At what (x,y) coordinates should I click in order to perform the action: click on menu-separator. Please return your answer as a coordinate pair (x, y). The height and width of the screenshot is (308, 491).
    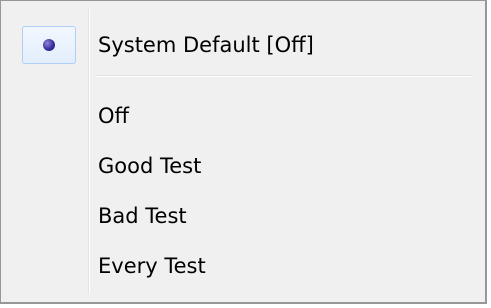
    Looking at the image, I should click on (285, 76).